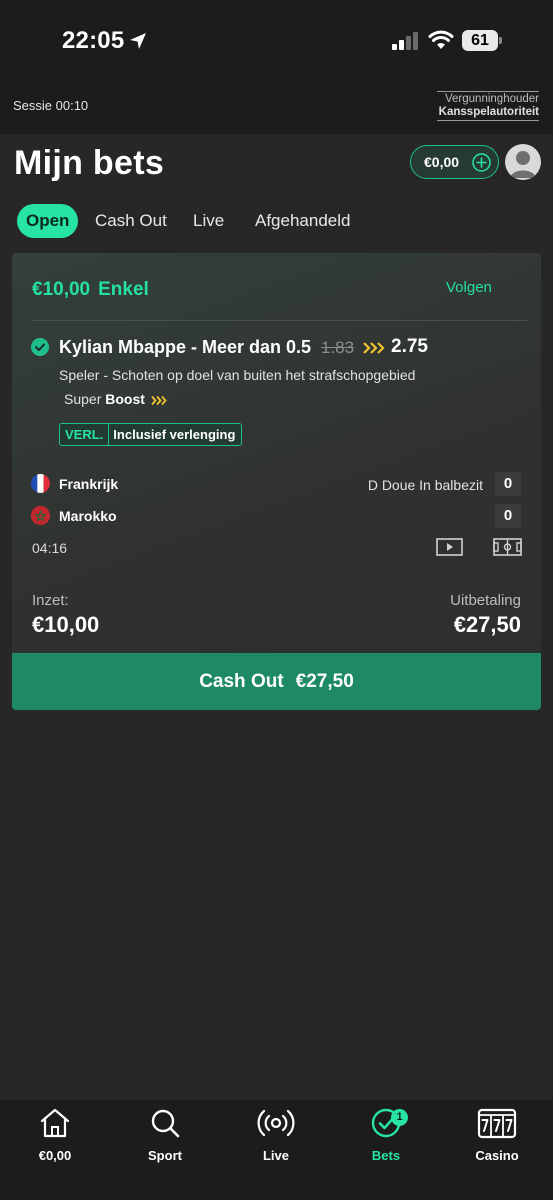 The height and width of the screenshot is (1200, 553). What do you see at coordinates (48, 221) in the screenshot?
I see `tab-open: Open` at bounding box center [48, 221].